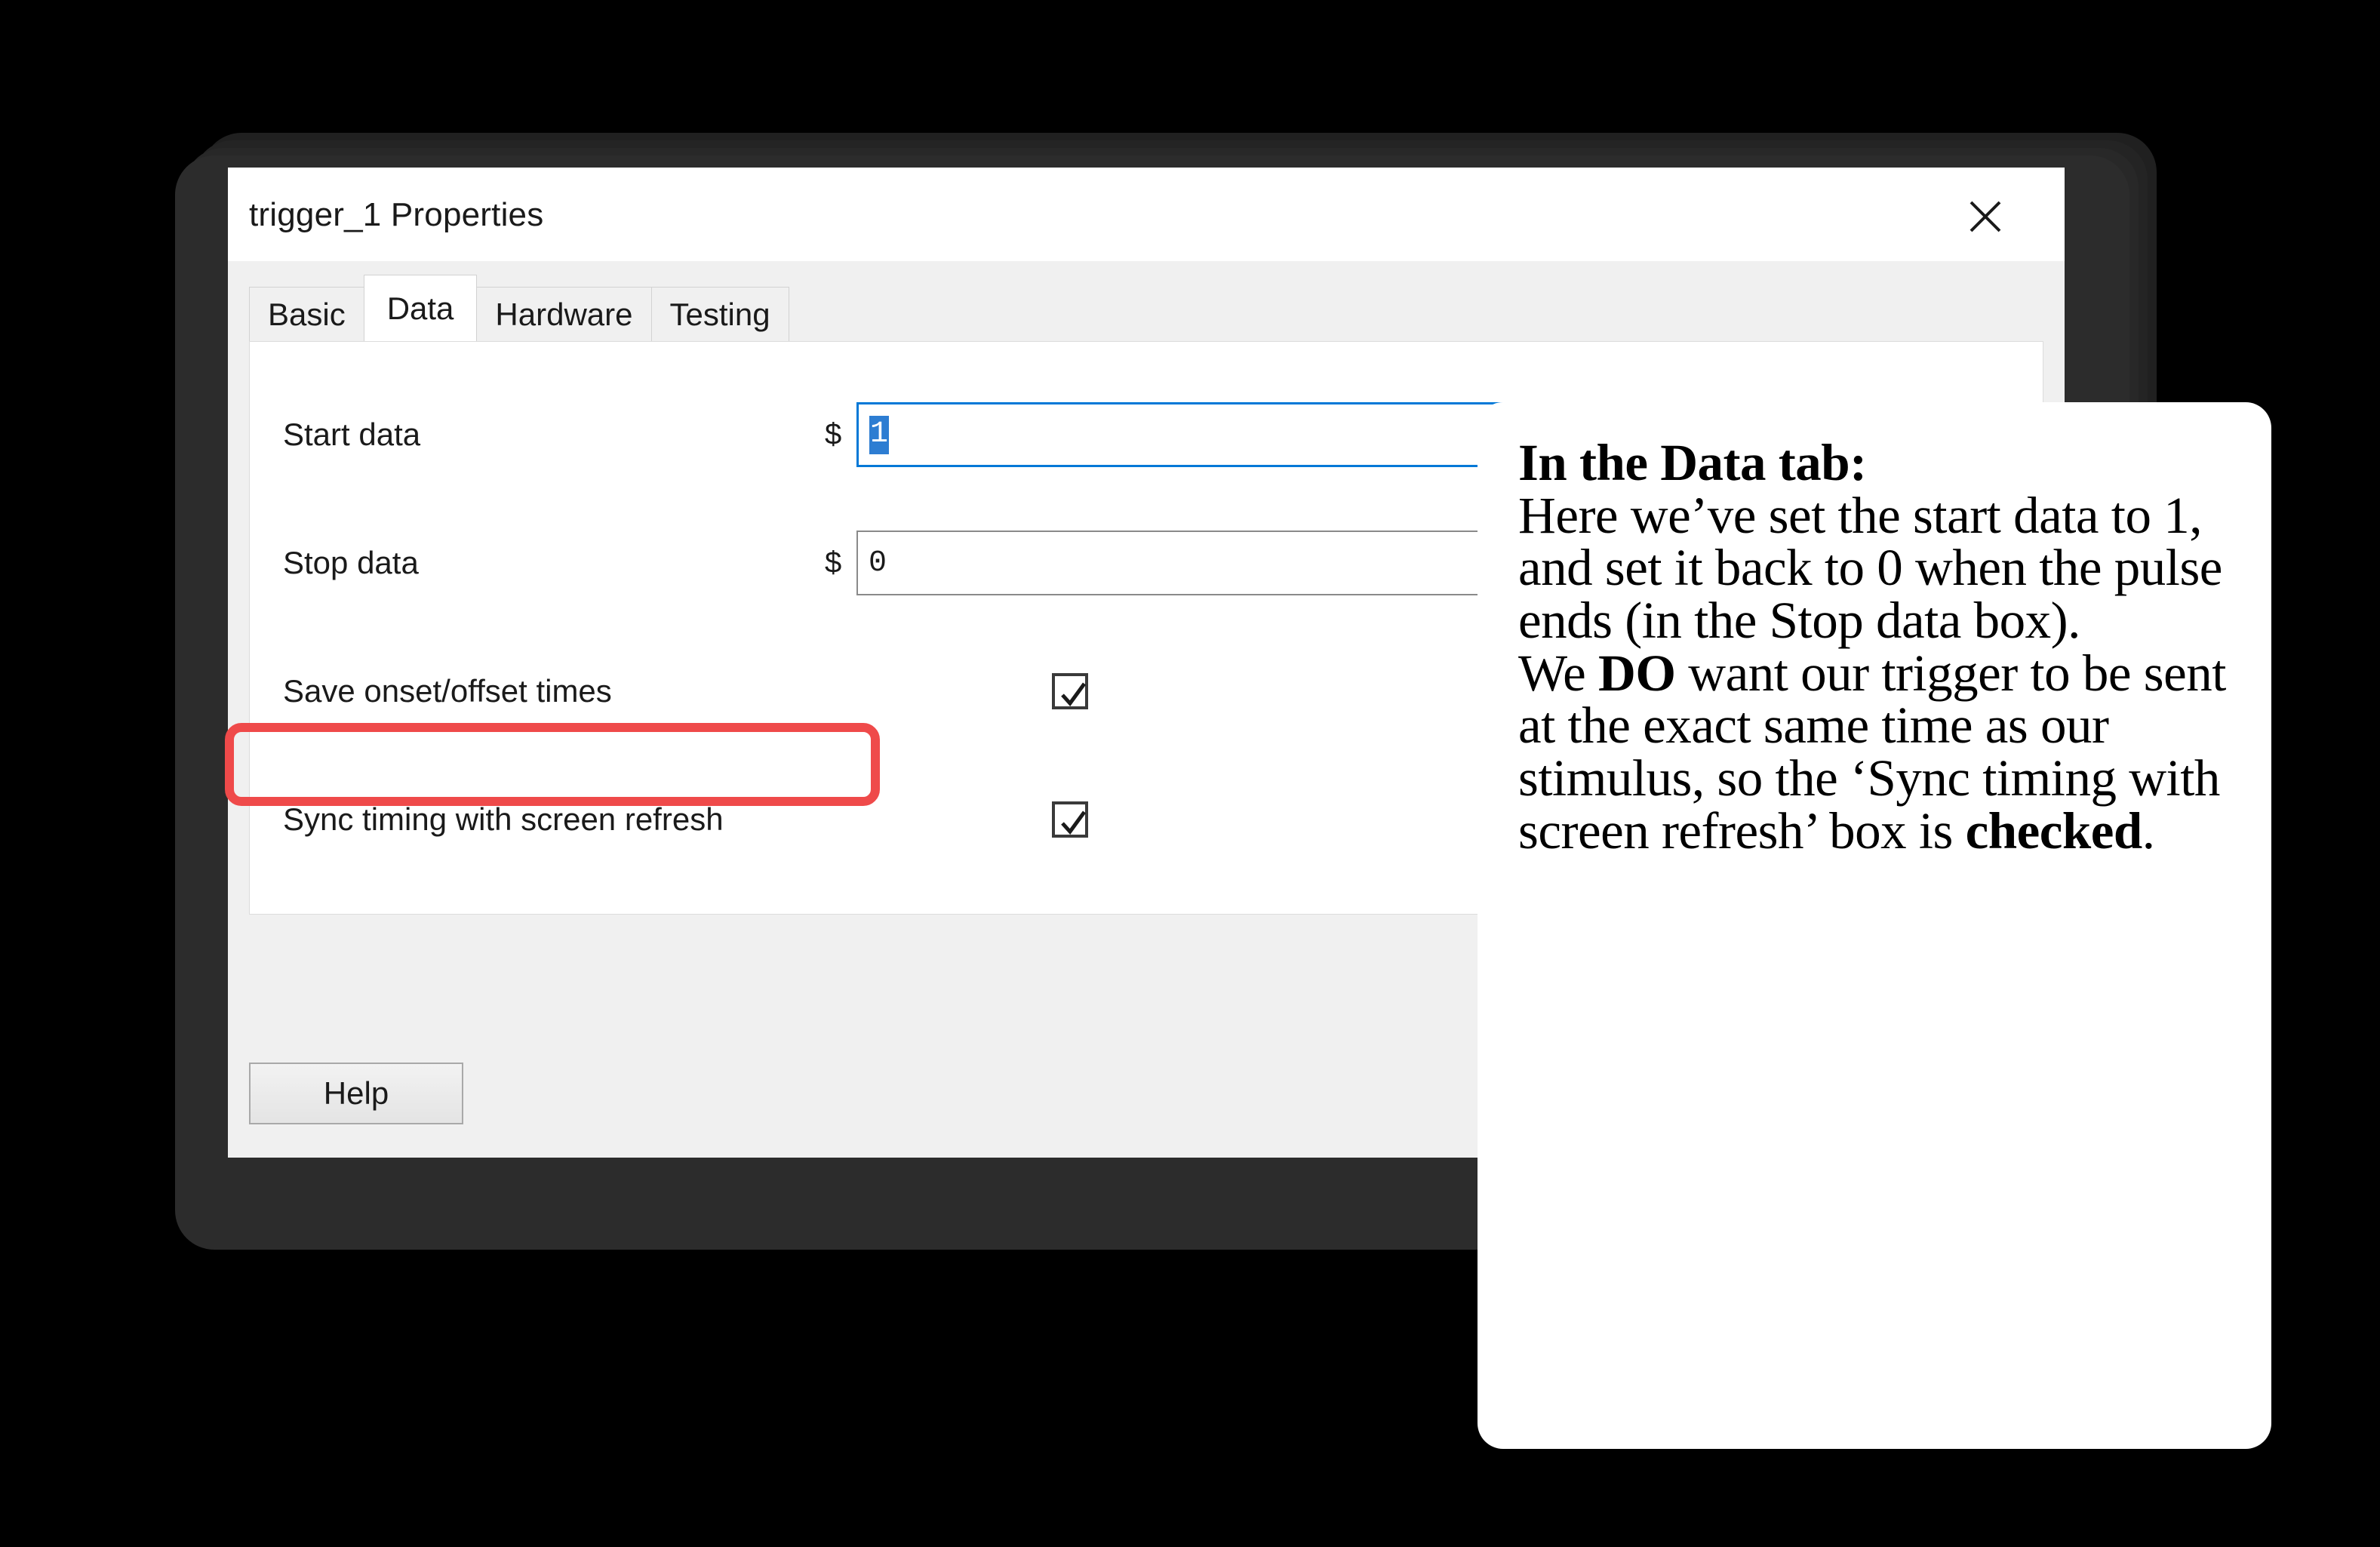  I want to click on label-stop-data: Stop data, so click(351, 562).